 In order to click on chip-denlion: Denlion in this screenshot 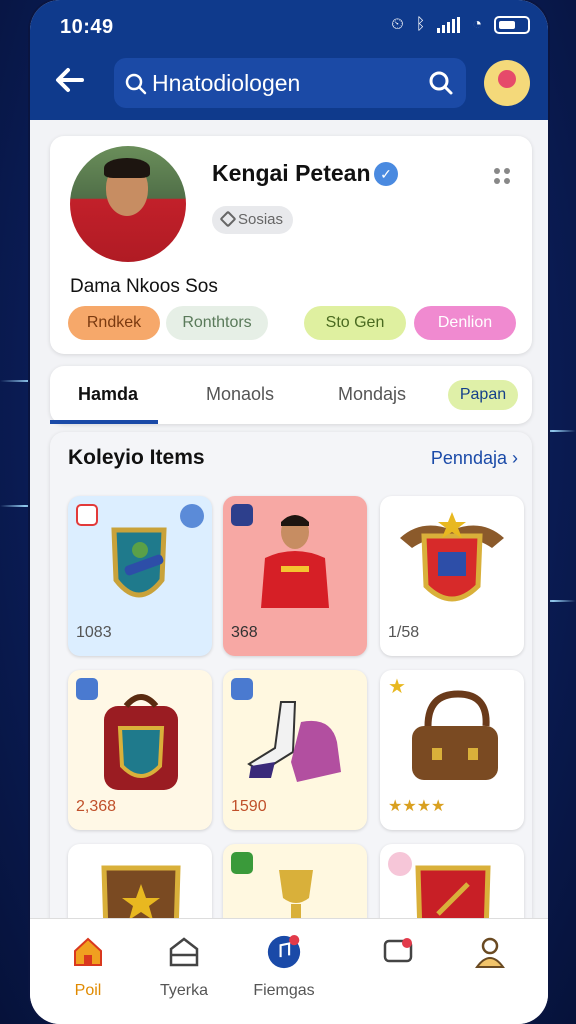, I will do `click(465, 323)`.